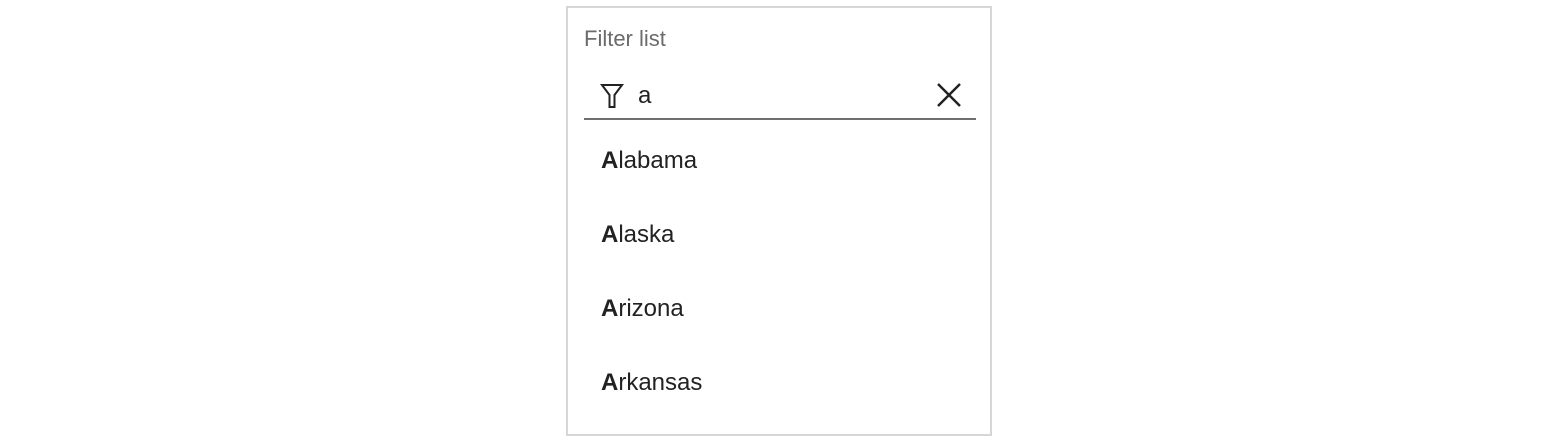 Image resolution: width=1560 pixels, height=444 pixels. I want to click on close-icon, so click(949, 95).